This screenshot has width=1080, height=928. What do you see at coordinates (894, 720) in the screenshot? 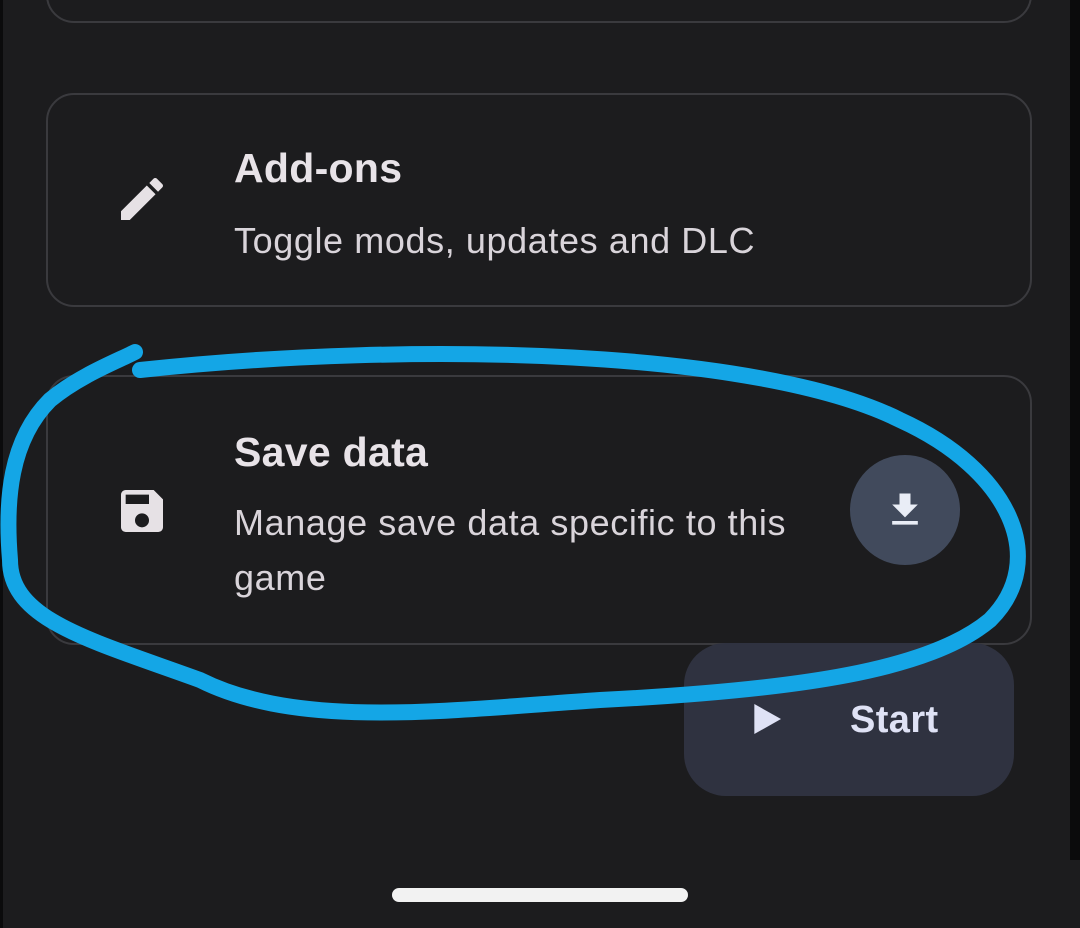
I see `start-label: Start` at bounding box center [894, 720].